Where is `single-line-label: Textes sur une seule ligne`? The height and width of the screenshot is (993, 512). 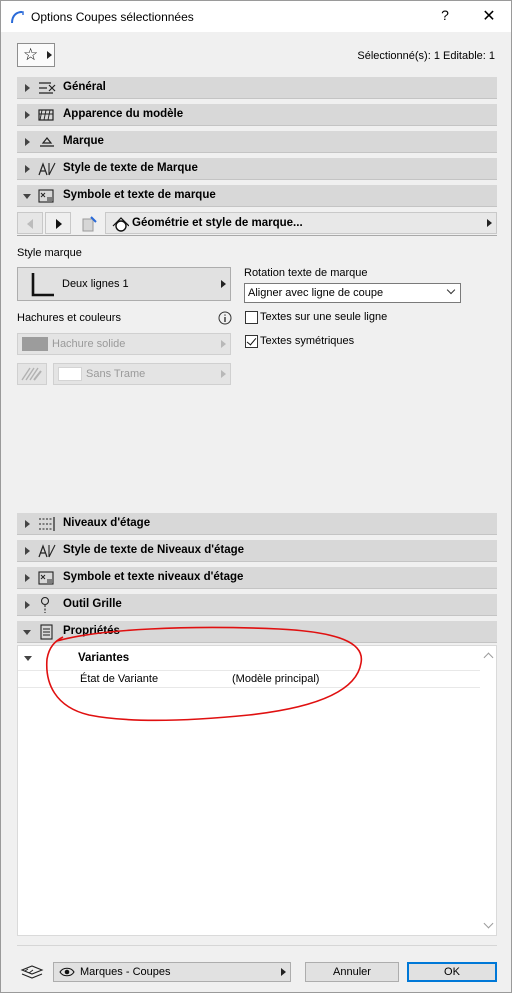
single-line-label: Textes sur une seule ligne is located at coordinates (324, 317).